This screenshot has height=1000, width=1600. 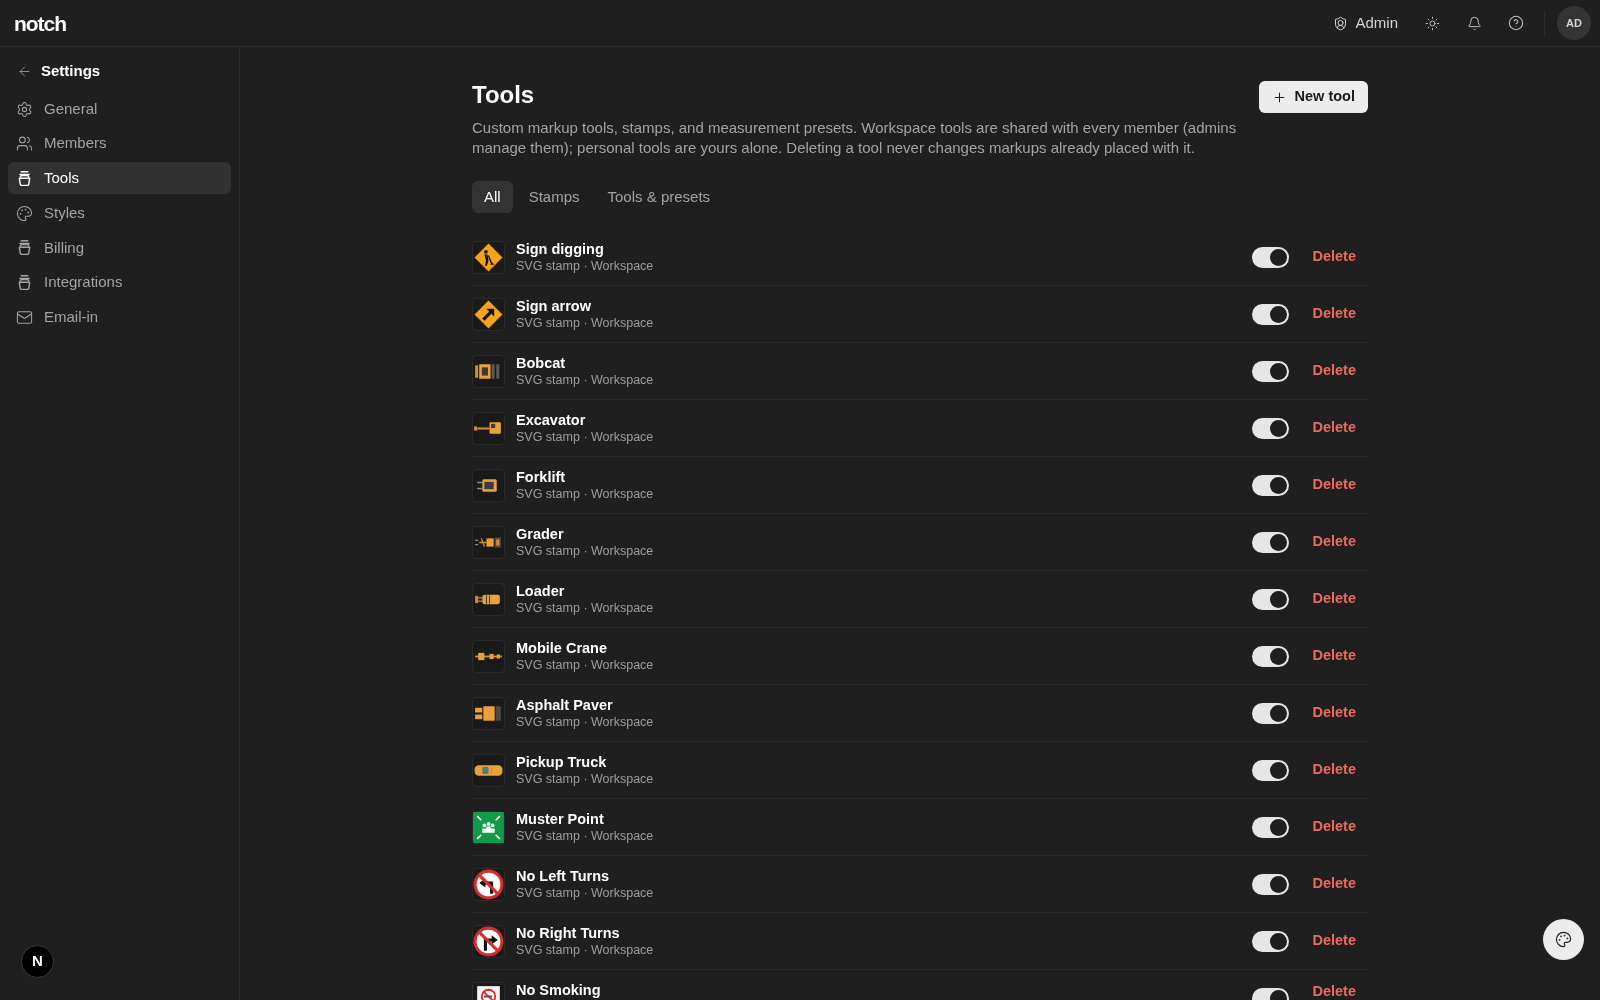 What do you see at coordinates (560, 819) in the screenshot?
I see `tool-name: Muster Point` at bounding box center [560, 819].